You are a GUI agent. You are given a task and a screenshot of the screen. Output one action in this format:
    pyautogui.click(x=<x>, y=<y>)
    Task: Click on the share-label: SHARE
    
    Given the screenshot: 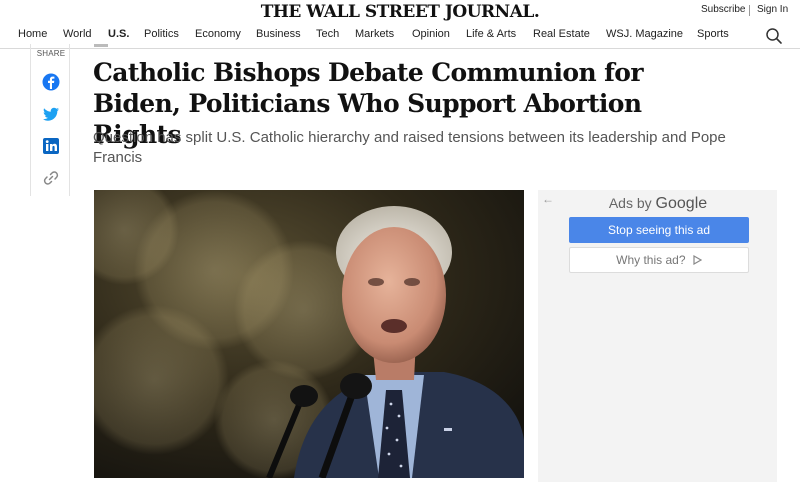 What is the action you would take?
    pyautogui.click(x=51, y=53)
    